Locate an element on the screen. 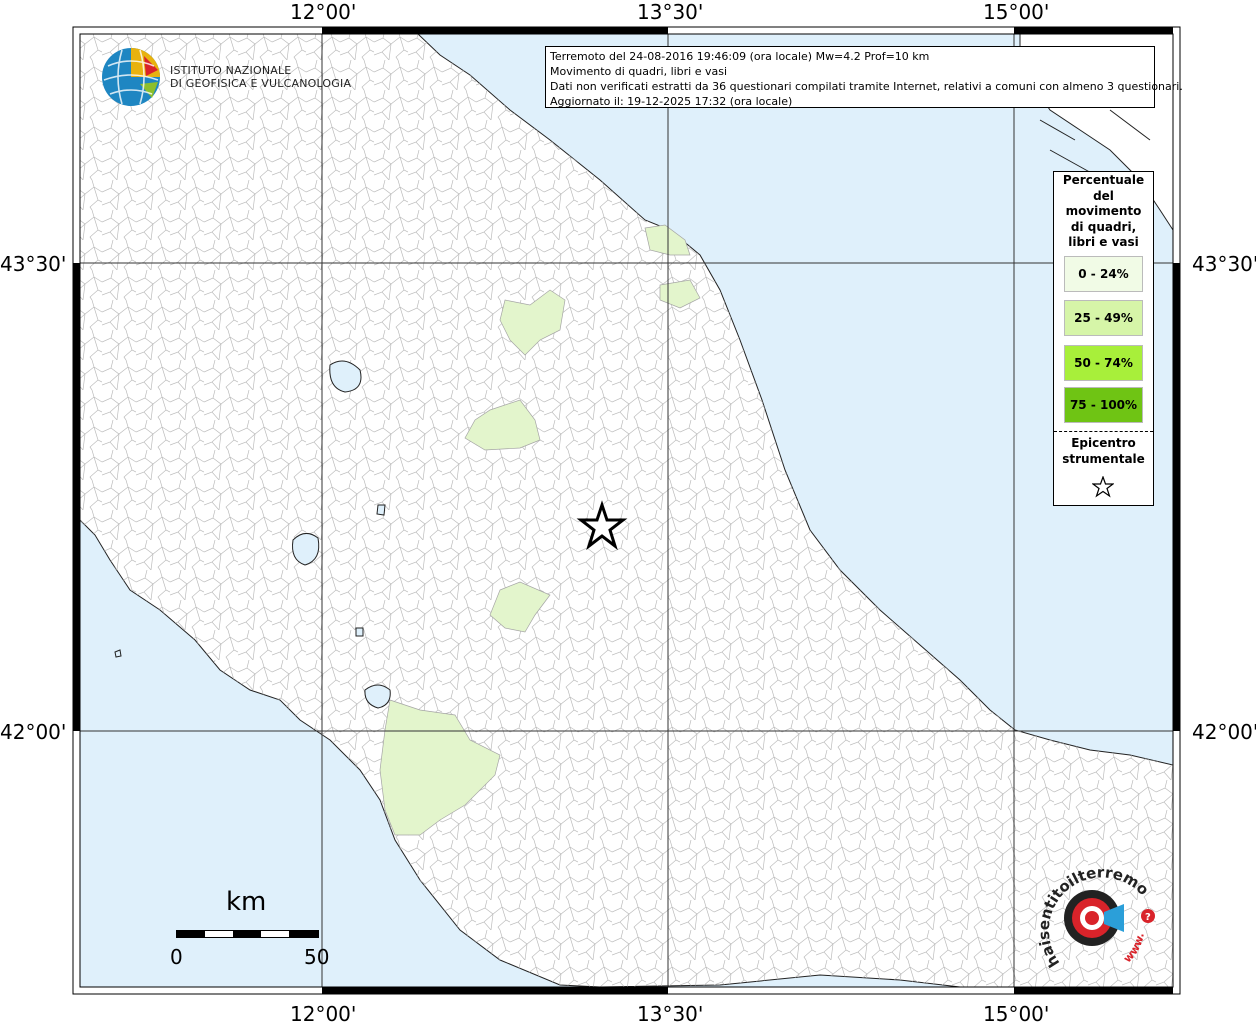  lon-label-bottom: 15°00' is located at coordinates (1016, 1014).